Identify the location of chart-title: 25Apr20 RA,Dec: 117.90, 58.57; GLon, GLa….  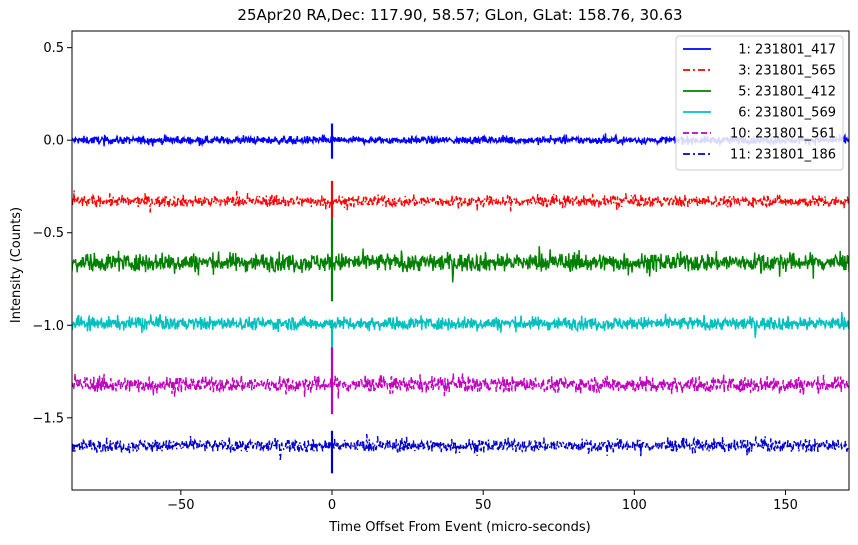
(459, 15).